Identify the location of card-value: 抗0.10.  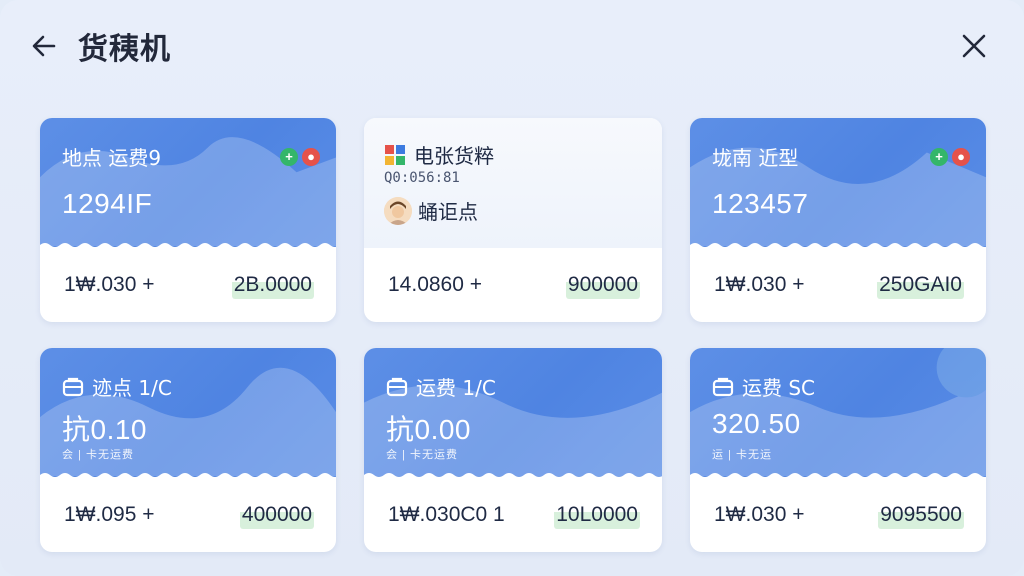
(104, 429).